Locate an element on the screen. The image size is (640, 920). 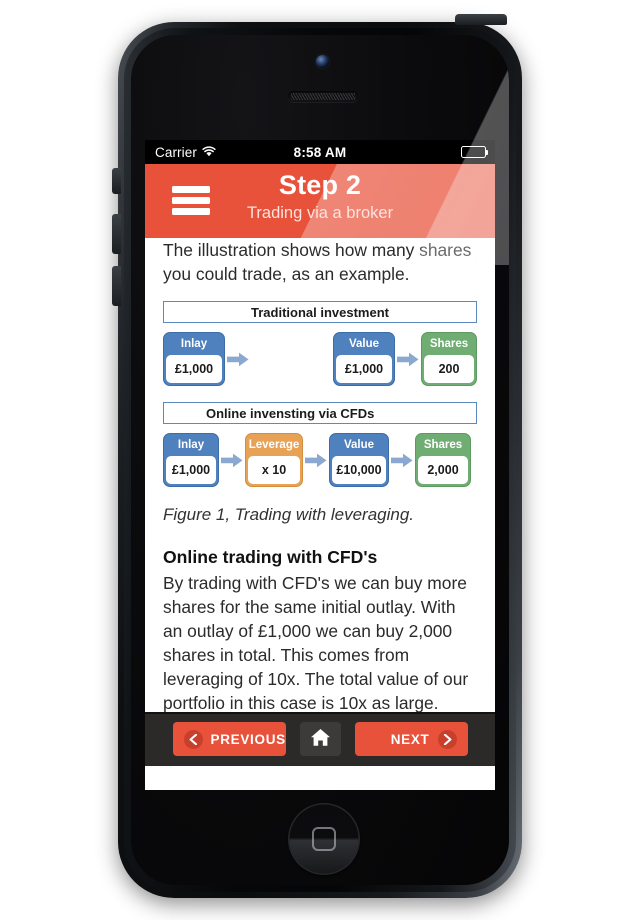
front-camera-icon is located at coordinates (322, 61).